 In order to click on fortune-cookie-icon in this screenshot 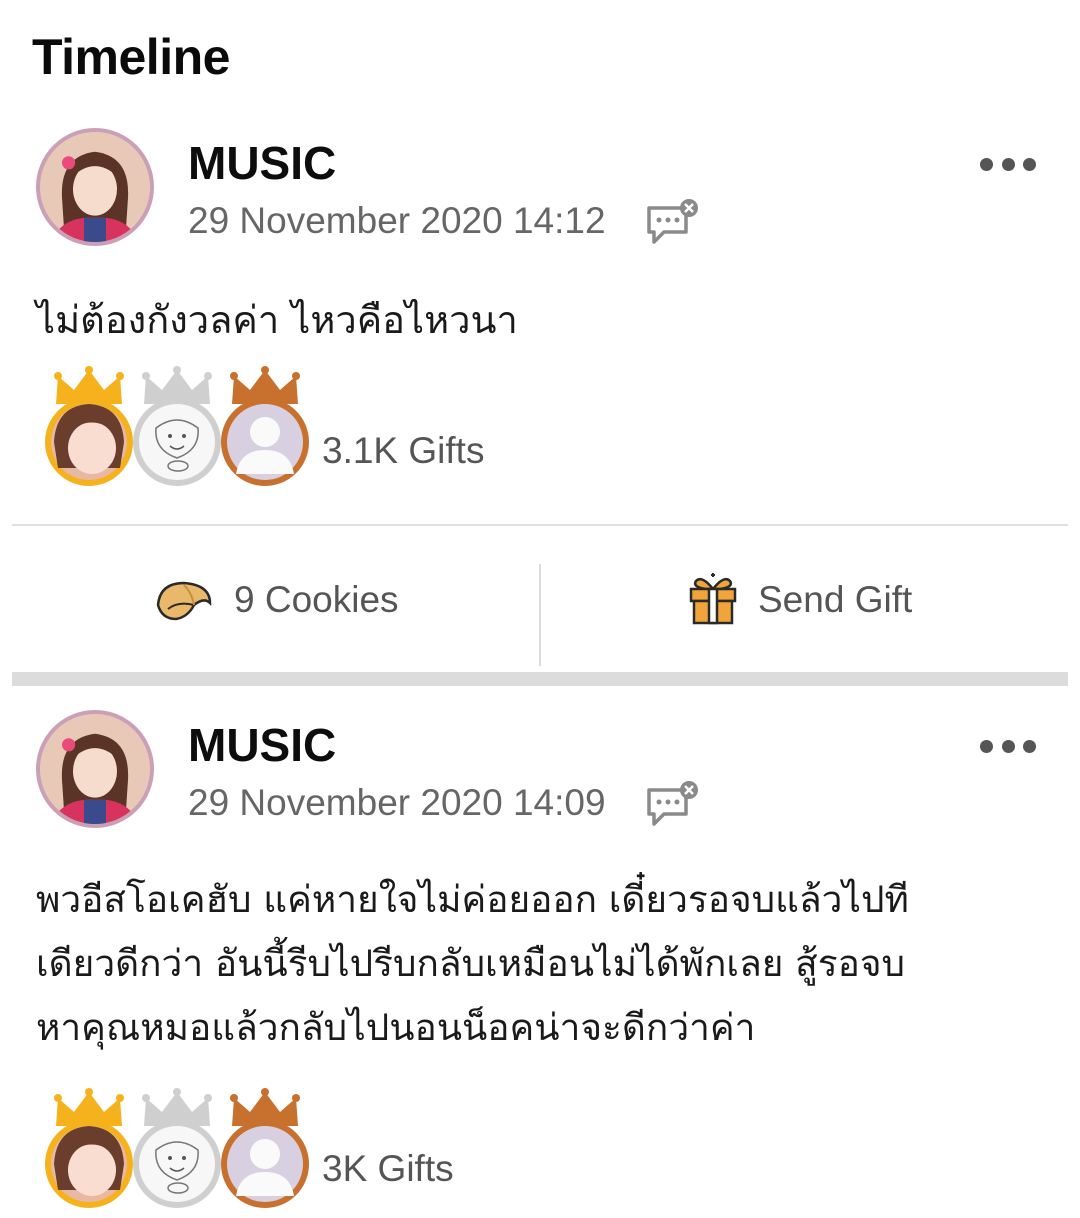, I will do `click(184, 601)`.